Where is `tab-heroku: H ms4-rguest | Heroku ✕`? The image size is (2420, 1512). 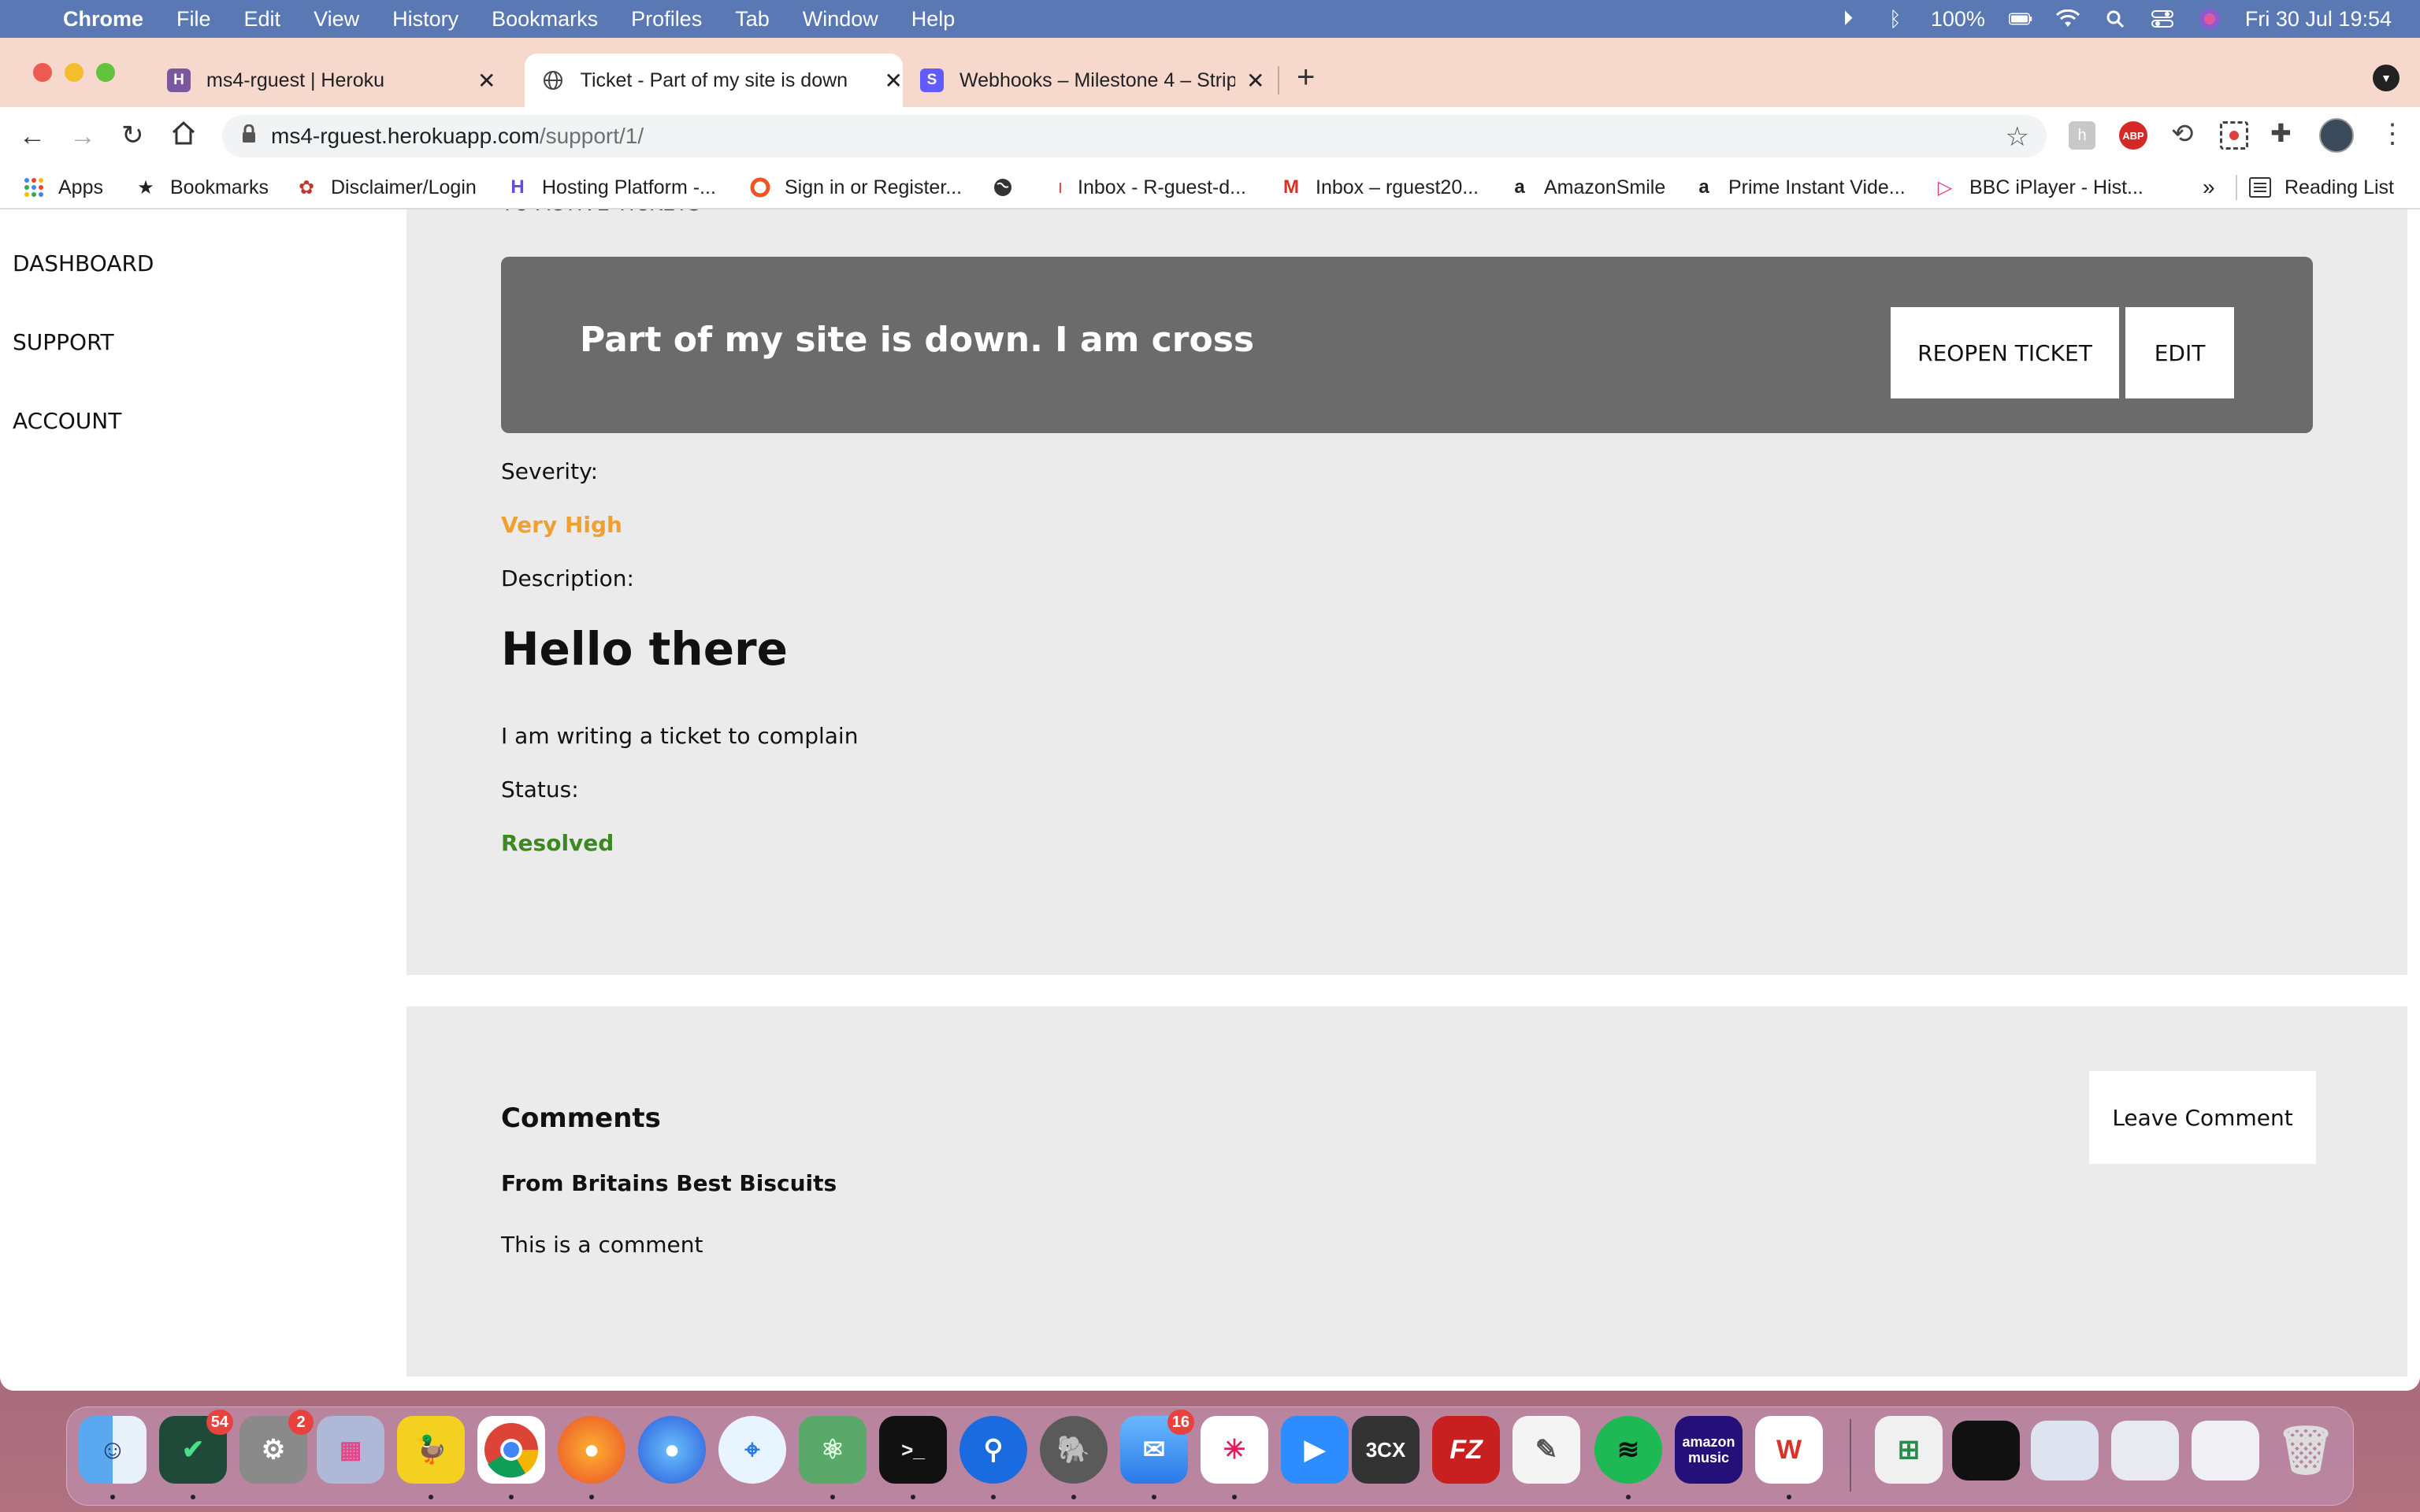 tab-heroku: H ms4-rguest | Heroku ✕ is located at coordinates (335, 80).